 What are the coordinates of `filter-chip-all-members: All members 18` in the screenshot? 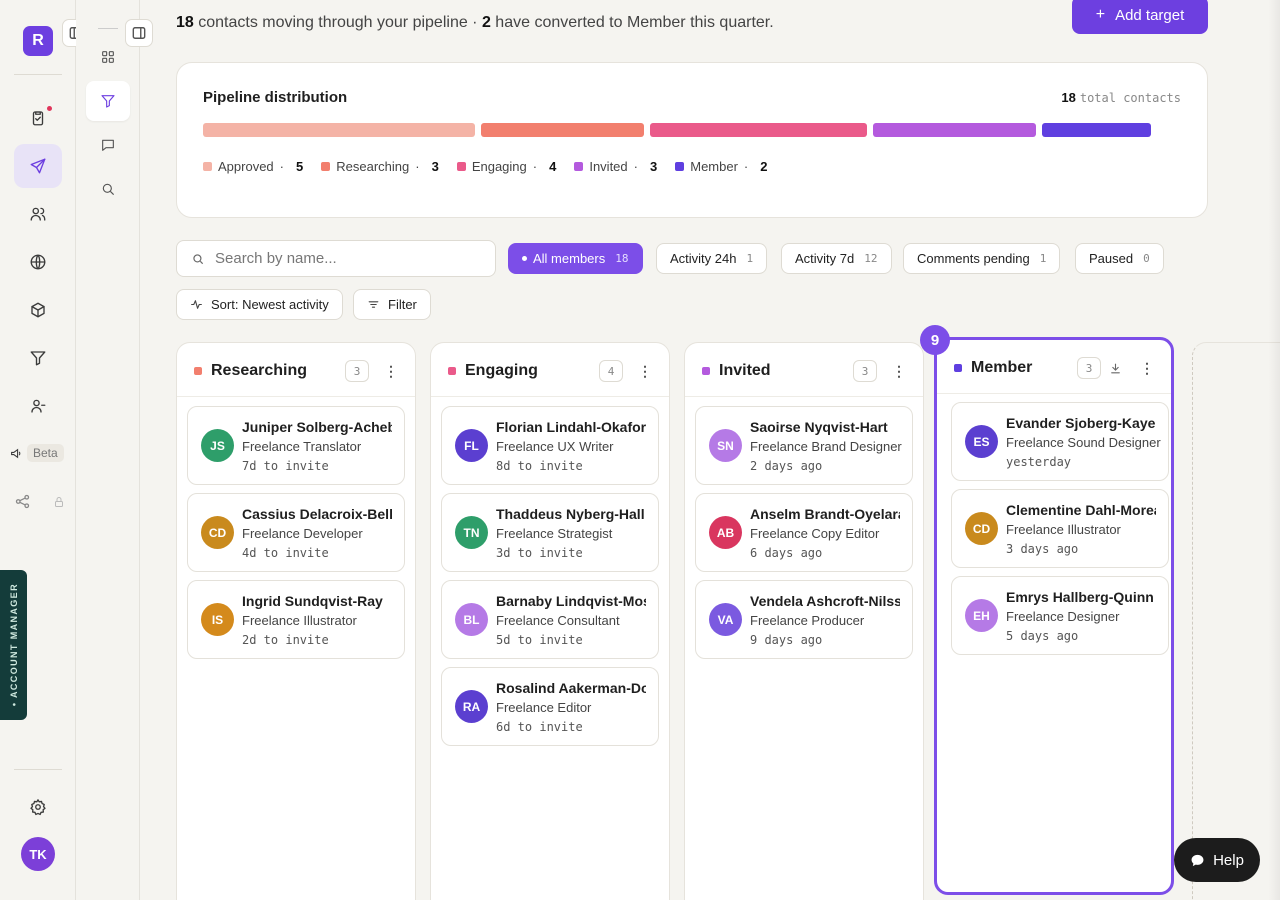 It's located at (575, 258).